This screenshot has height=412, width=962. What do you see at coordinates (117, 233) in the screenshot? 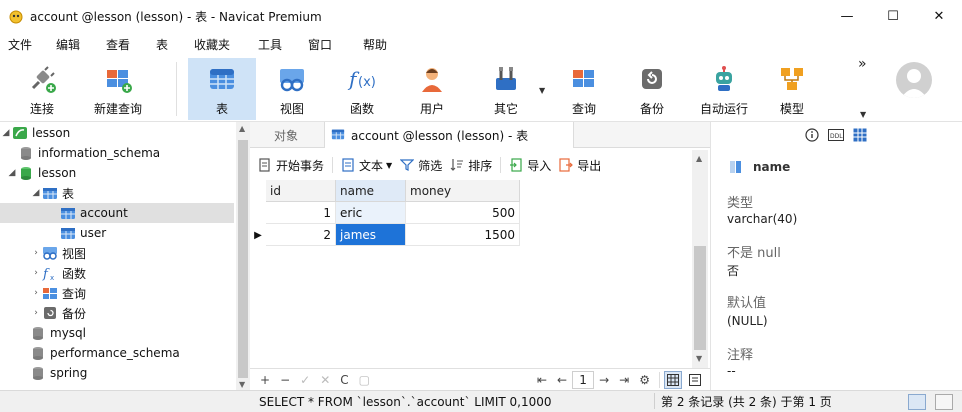
I see `tree-table-user: user` at bounding box center [117, 233].